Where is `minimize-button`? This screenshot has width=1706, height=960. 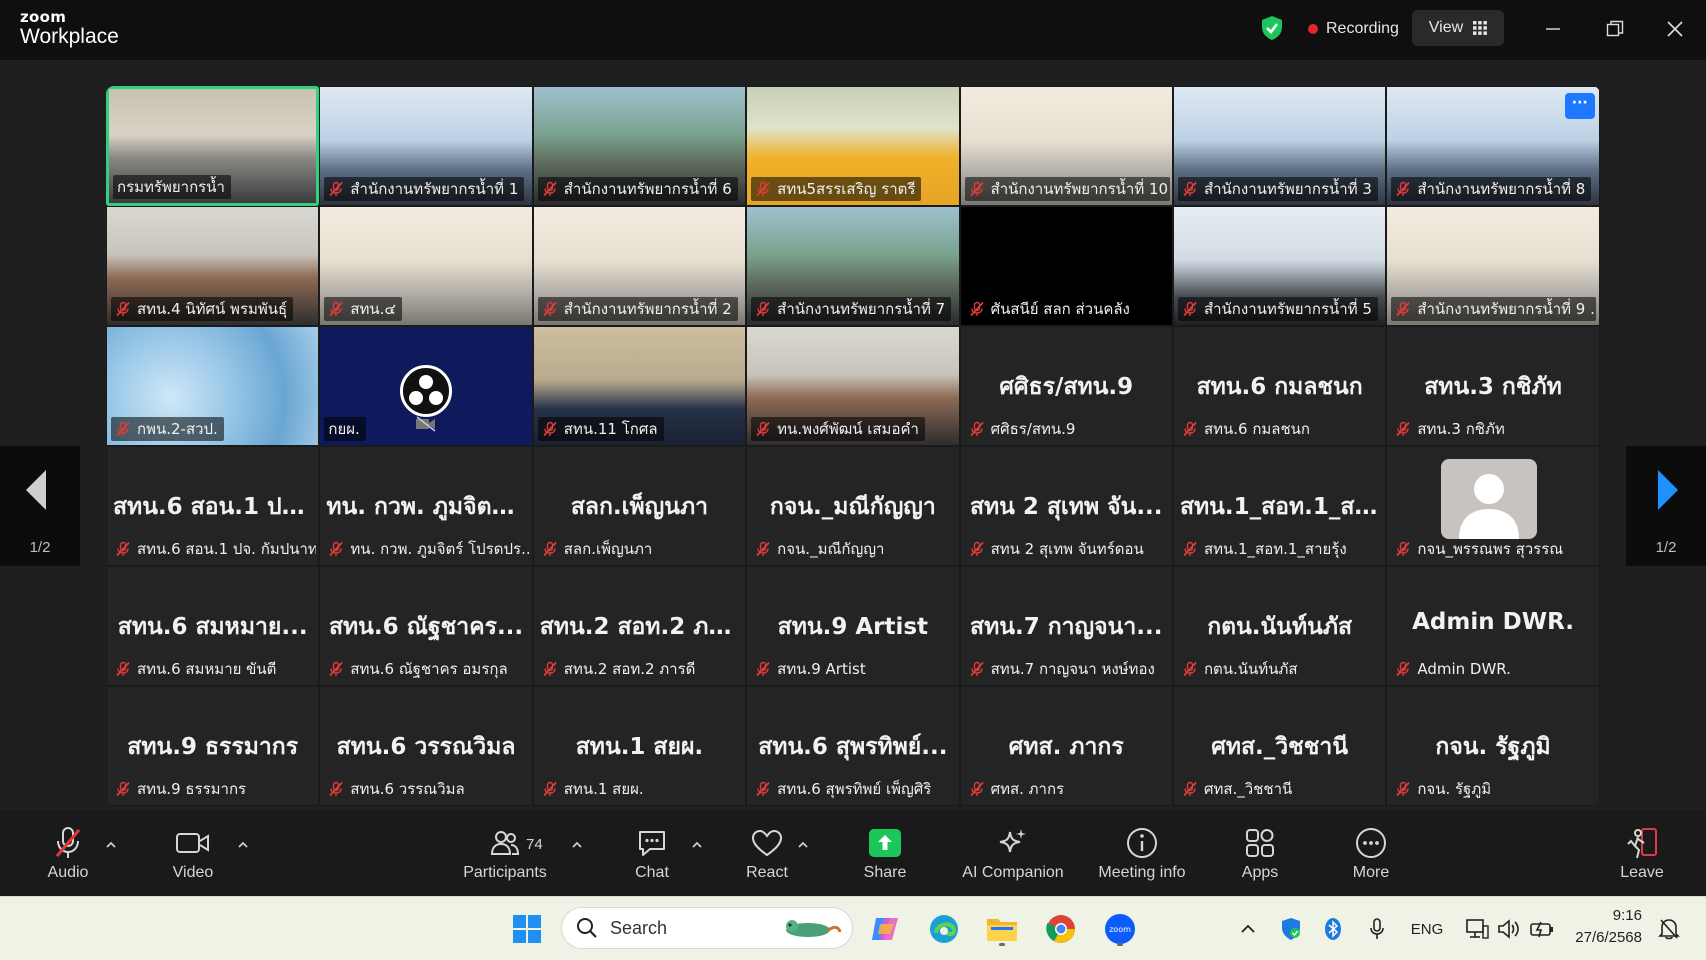 minimize-button is located at coordinates (1553, 29).